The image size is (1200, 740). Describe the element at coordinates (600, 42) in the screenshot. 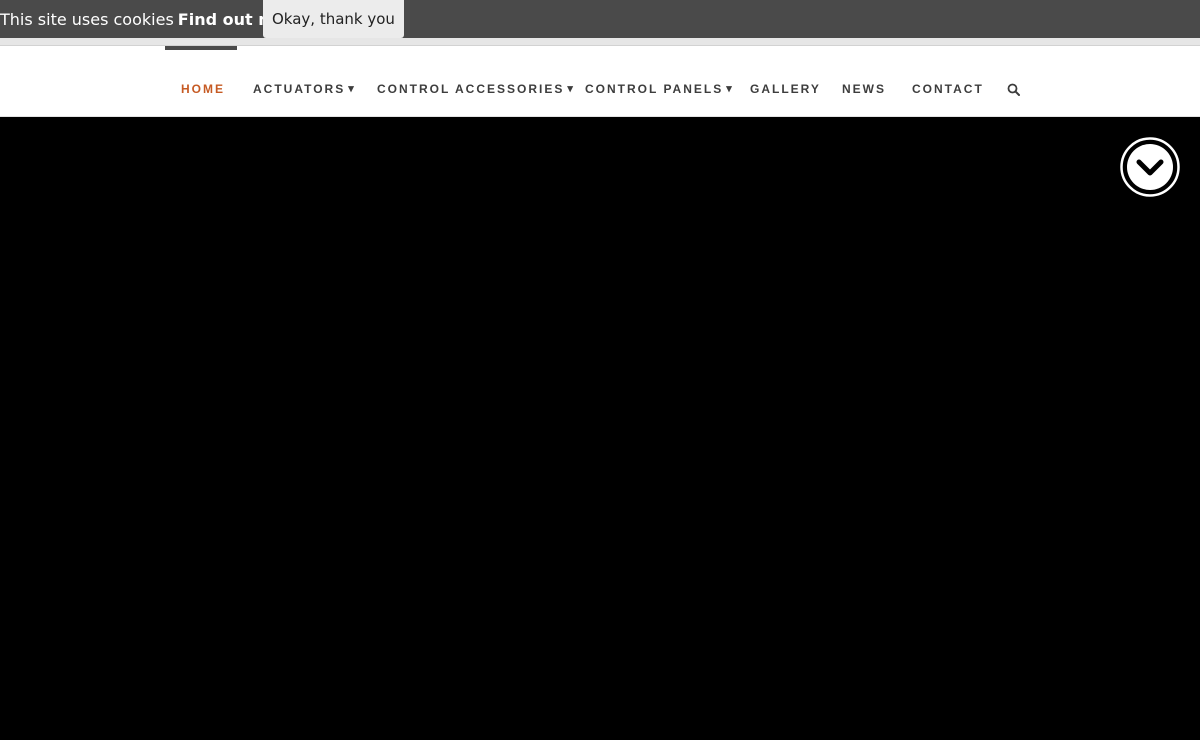

I see `header-top-strip` at that location.